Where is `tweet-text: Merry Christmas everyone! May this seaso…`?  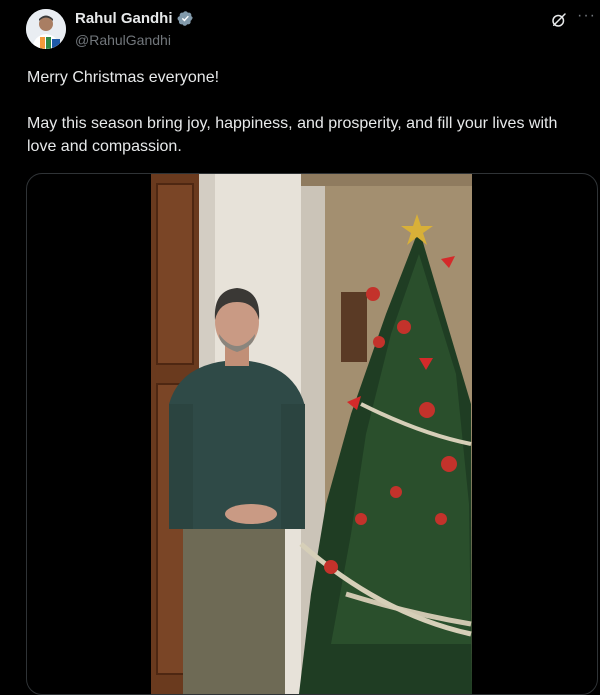
tweet-text: Merry Christmas everyone! May this seaso… is located at coordinates (307, 112).